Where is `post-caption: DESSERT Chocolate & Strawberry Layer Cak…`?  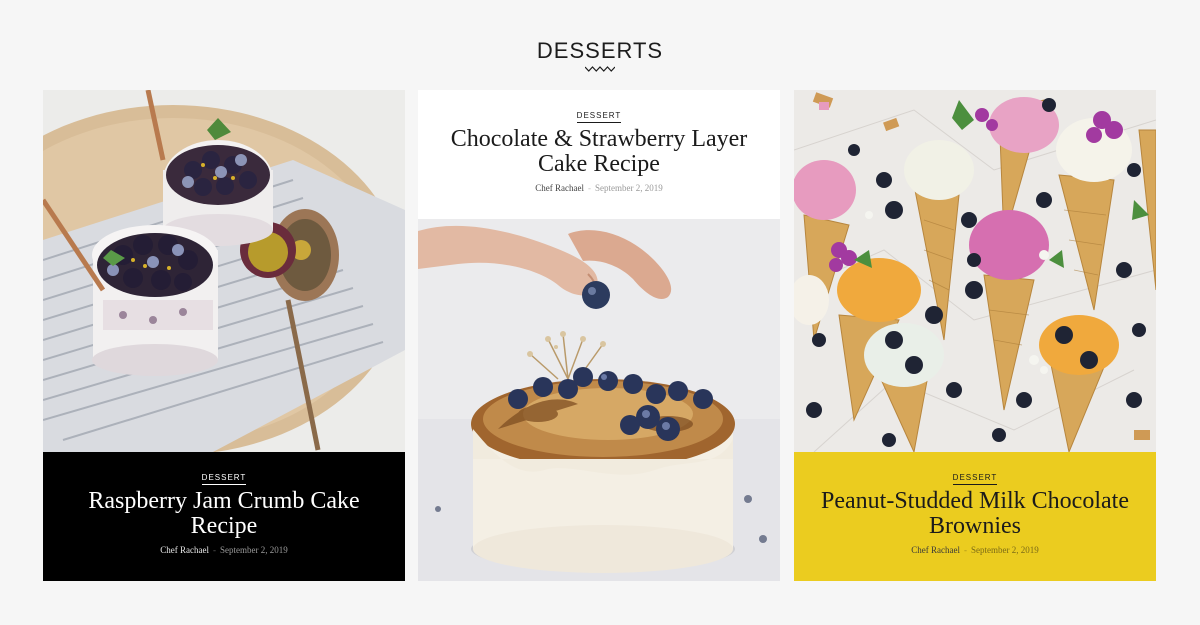 post-caption: DESSERT Chocolate & Strawberry Layer Cak… is located at coordinates (599, 154).